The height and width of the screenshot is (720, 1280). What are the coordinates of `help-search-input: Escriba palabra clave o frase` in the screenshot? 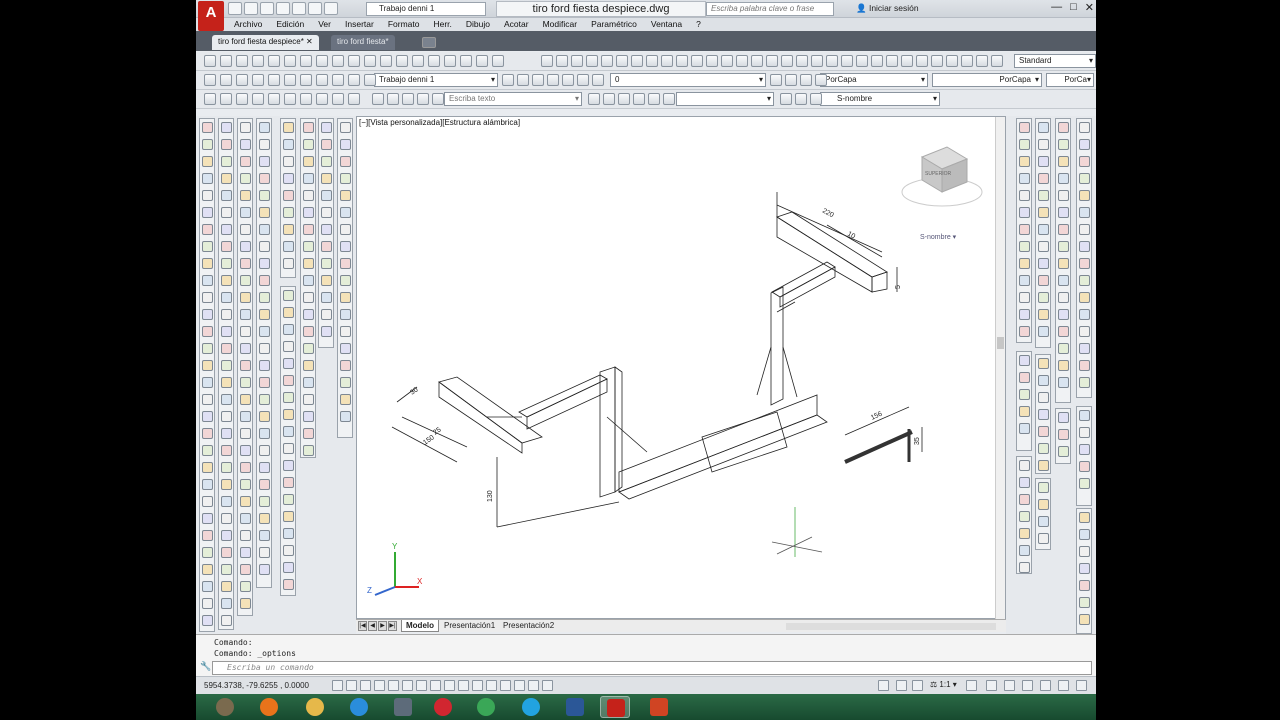 It's located at (770, 9).